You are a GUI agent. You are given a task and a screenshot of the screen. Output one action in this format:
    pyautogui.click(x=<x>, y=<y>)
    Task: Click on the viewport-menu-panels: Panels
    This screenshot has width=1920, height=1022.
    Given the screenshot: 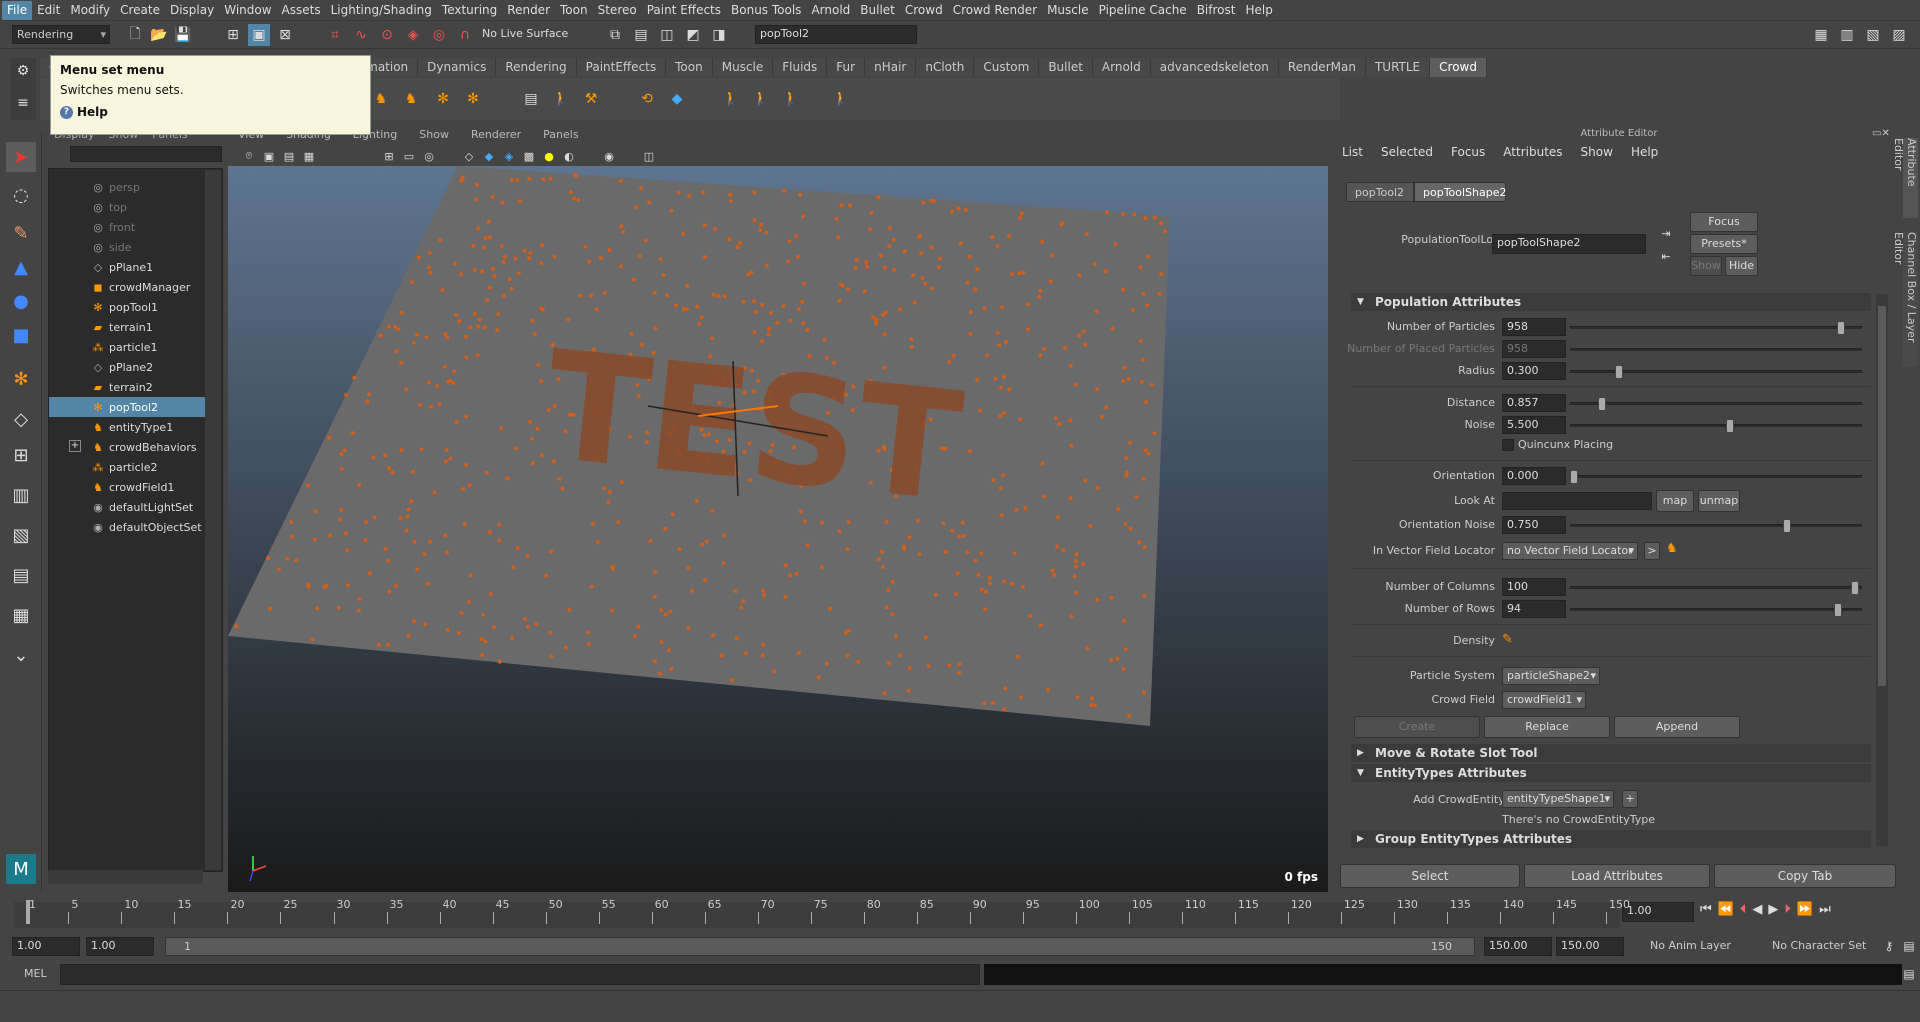 What is the action you would take?
    pyautogui.click(x=560, y=136)
    